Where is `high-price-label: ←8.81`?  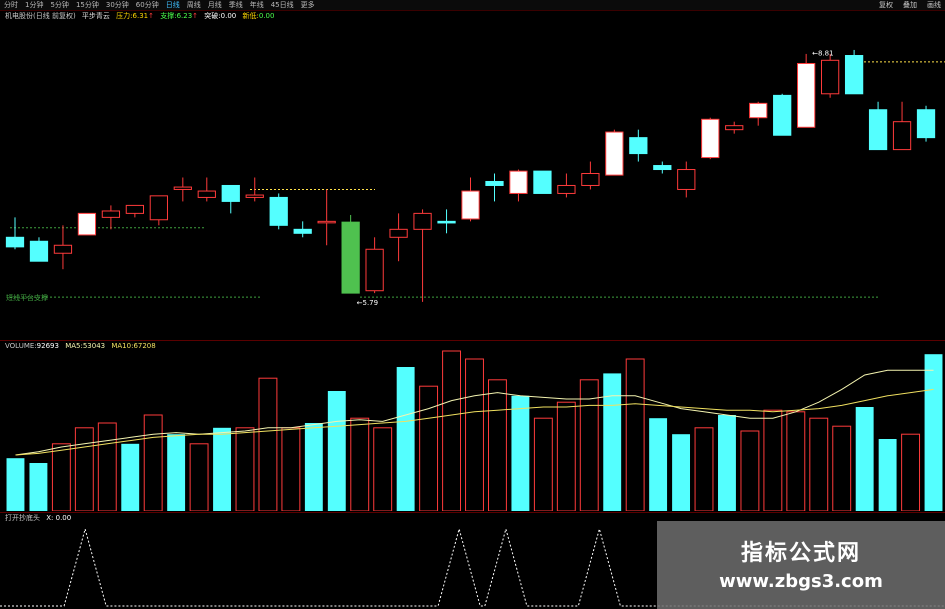
high-price-label: ←8.81 is located at coordinates (822, 54).